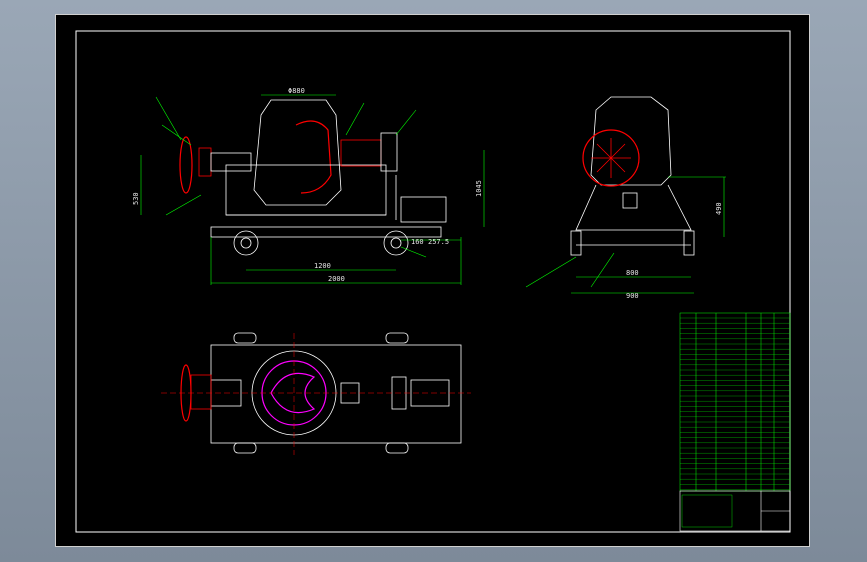  I want to click on drum, so click(297, 152).